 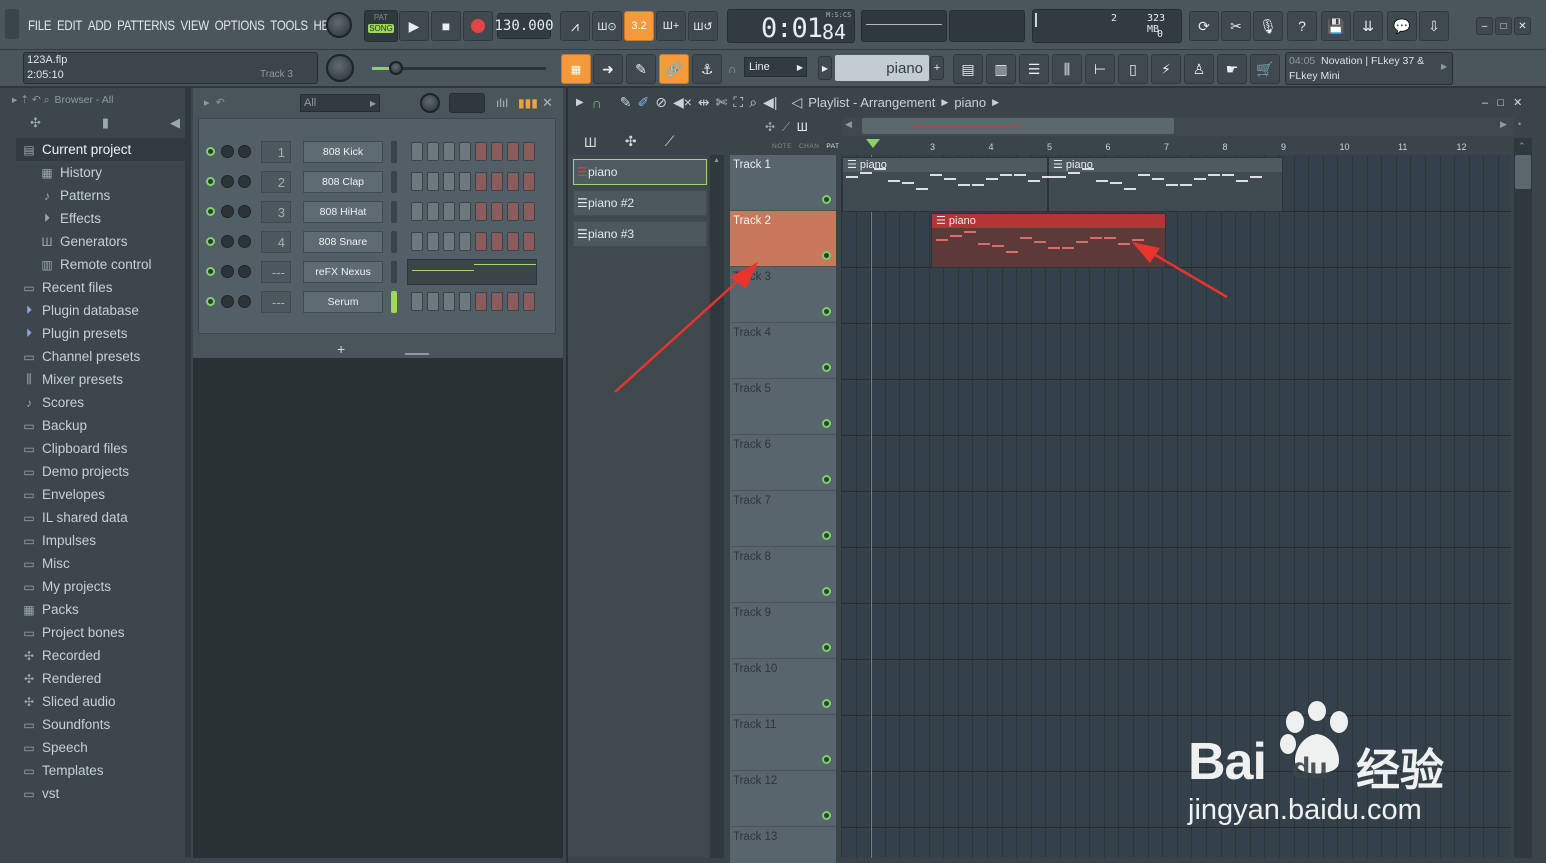 I want to click on brush-icon: ✐, so click(x=644, y=102).